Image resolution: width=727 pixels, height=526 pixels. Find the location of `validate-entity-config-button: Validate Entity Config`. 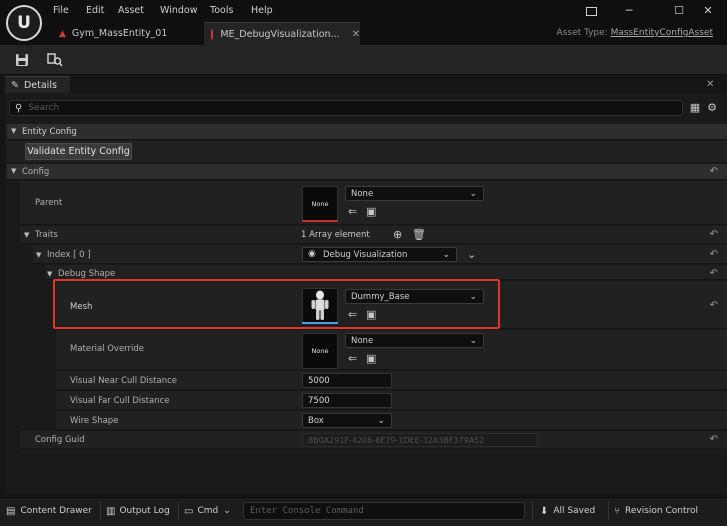

validate-entity-config-button: Validate Entity Config is located at coordinates (78, 151).